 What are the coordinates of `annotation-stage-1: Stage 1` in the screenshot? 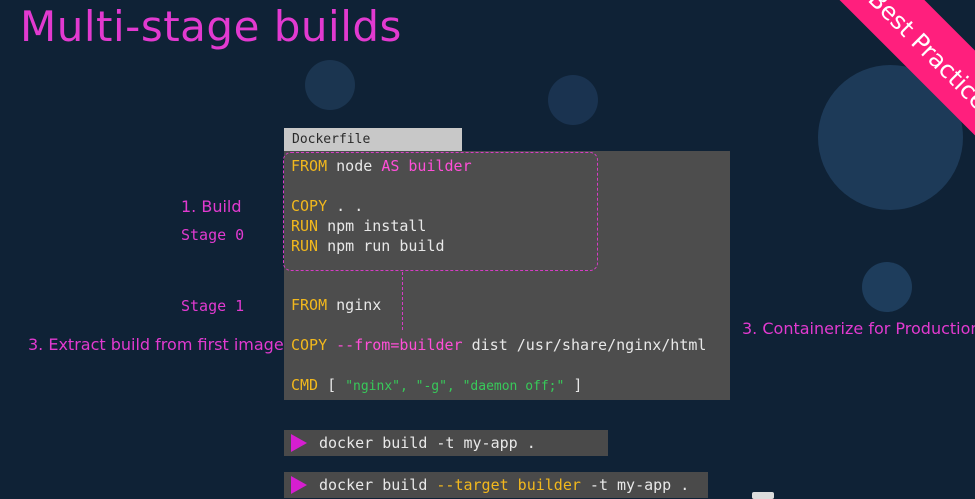 It's located at (213, 306).